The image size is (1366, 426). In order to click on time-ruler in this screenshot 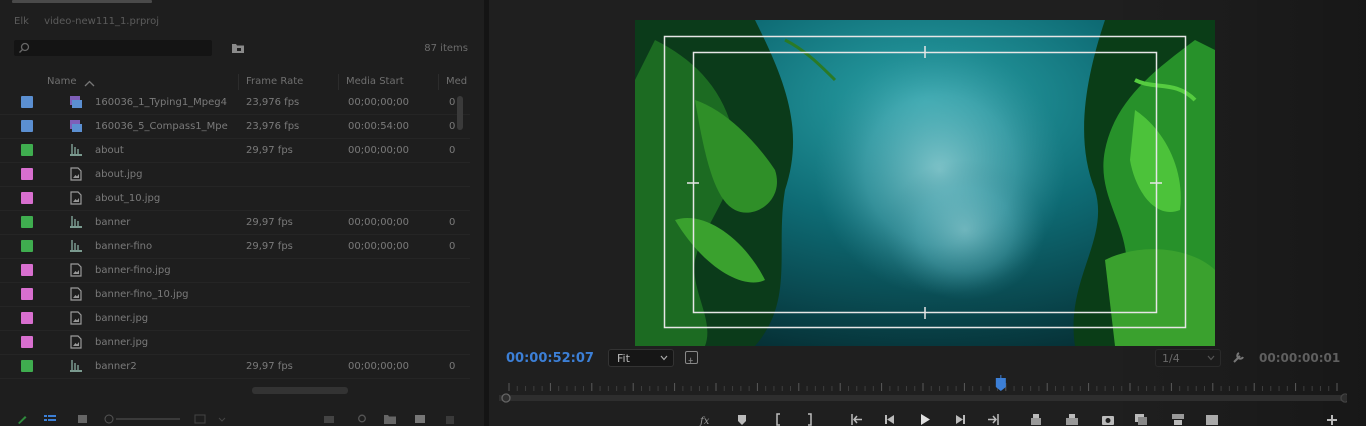, I will do `click(923, 390)`.